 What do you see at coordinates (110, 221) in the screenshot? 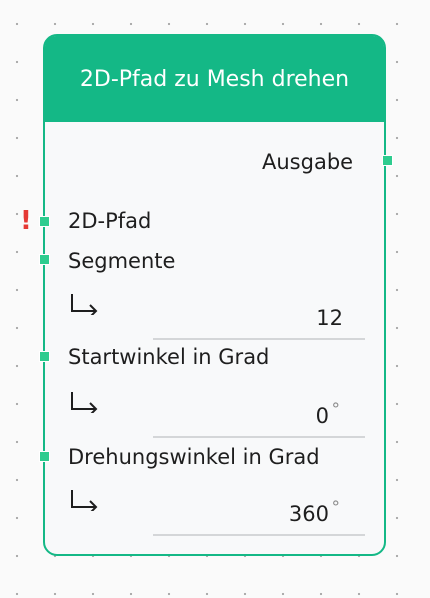
I see `input-label-2d-pfad: 2D-Pfad` at bounding box center [110, 221].